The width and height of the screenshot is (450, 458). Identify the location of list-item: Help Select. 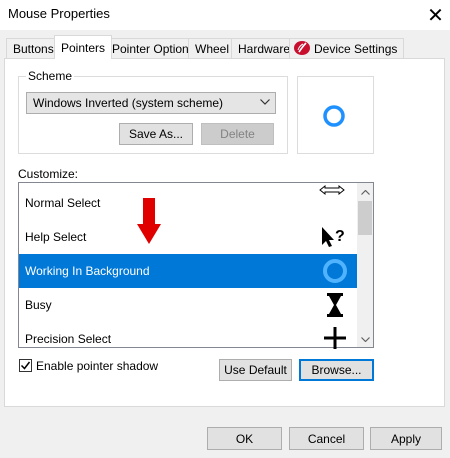
(188, 237).